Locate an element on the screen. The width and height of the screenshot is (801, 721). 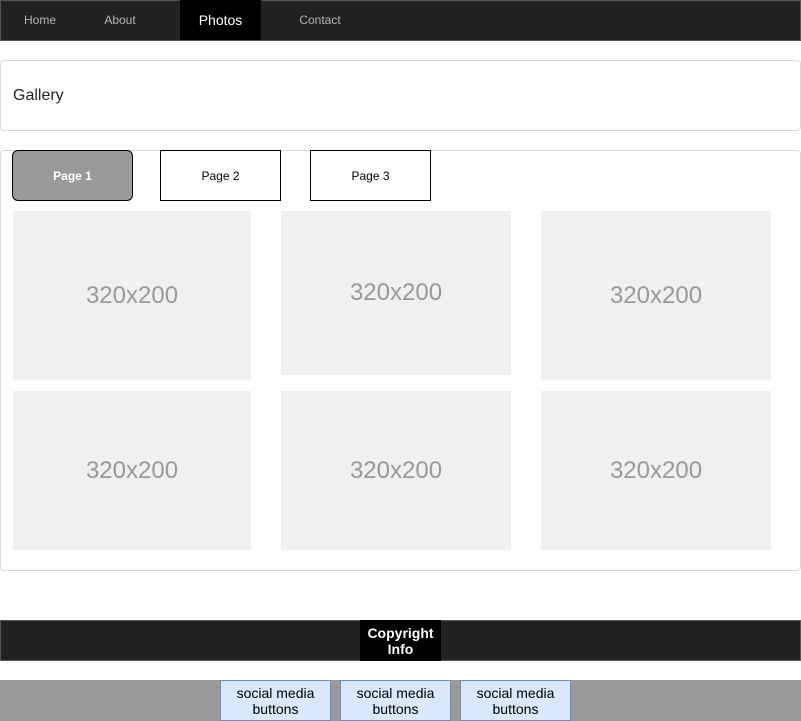
nav-item-home: Home is located at coordinates (40, 20).